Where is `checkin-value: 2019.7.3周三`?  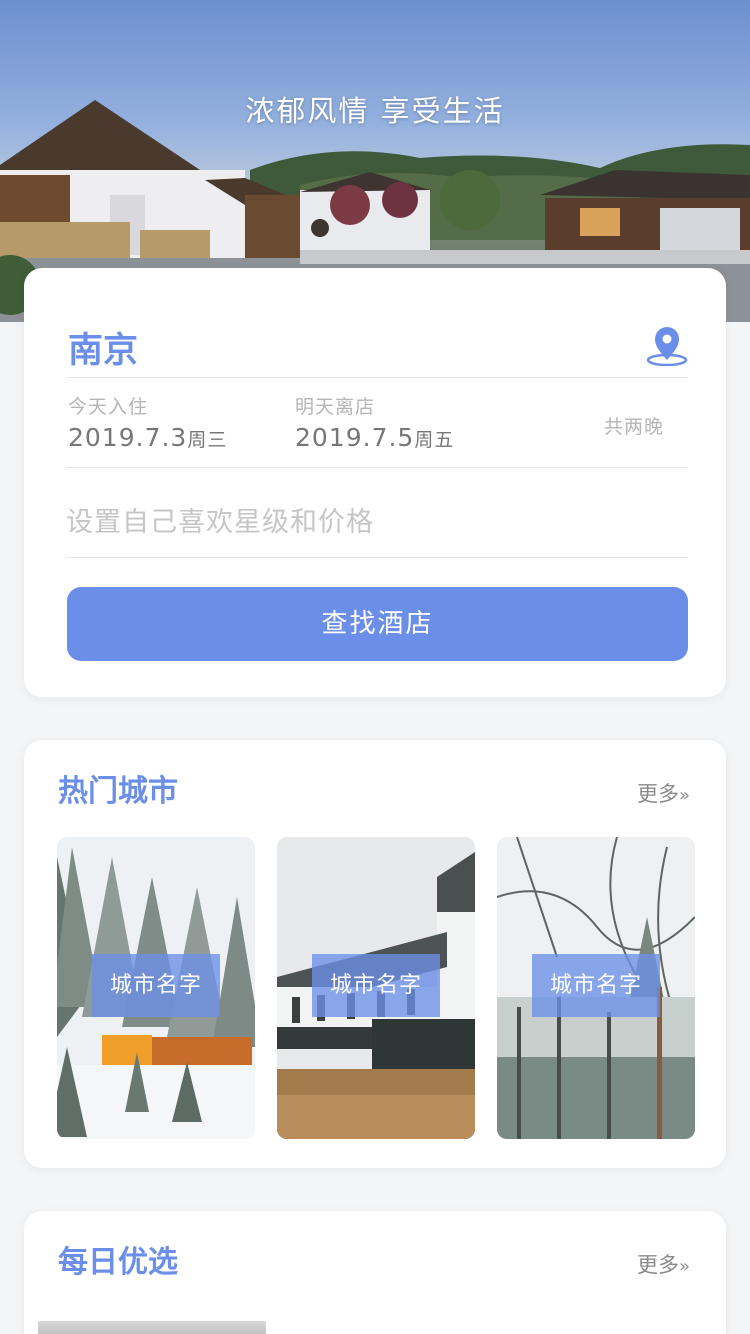
checkin-value: 2019.7.3周三 is located at coordinates (147, 437).